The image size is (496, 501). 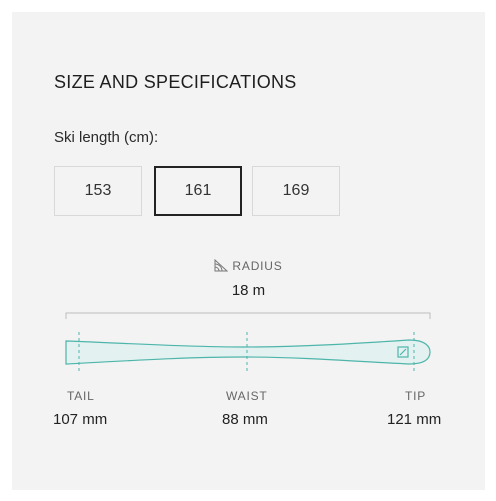 I want to click on waist-value: 88 mm, so click(x=245, y=419).